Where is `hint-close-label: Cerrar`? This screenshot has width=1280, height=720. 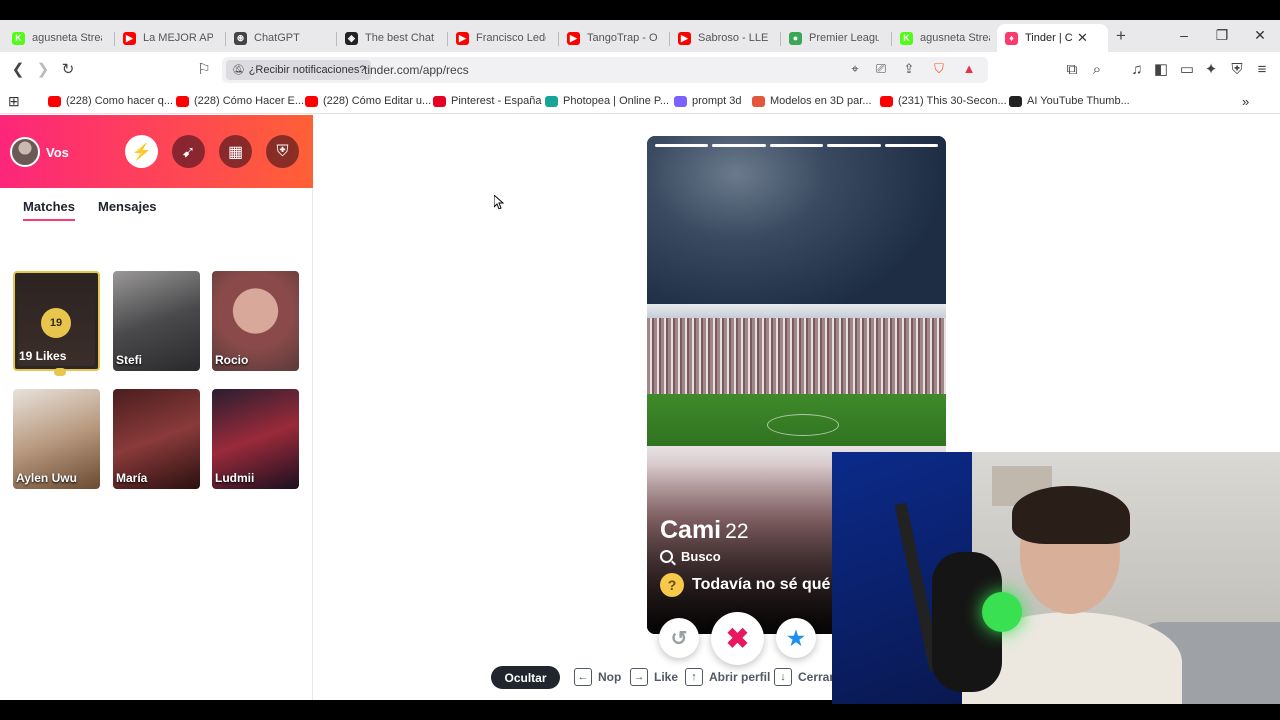 hint-close-label: Cerrar is located at coordinates (816, 677).